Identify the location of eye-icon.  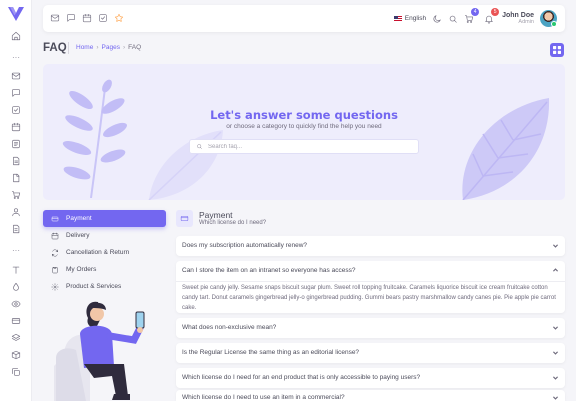
(16, 304).